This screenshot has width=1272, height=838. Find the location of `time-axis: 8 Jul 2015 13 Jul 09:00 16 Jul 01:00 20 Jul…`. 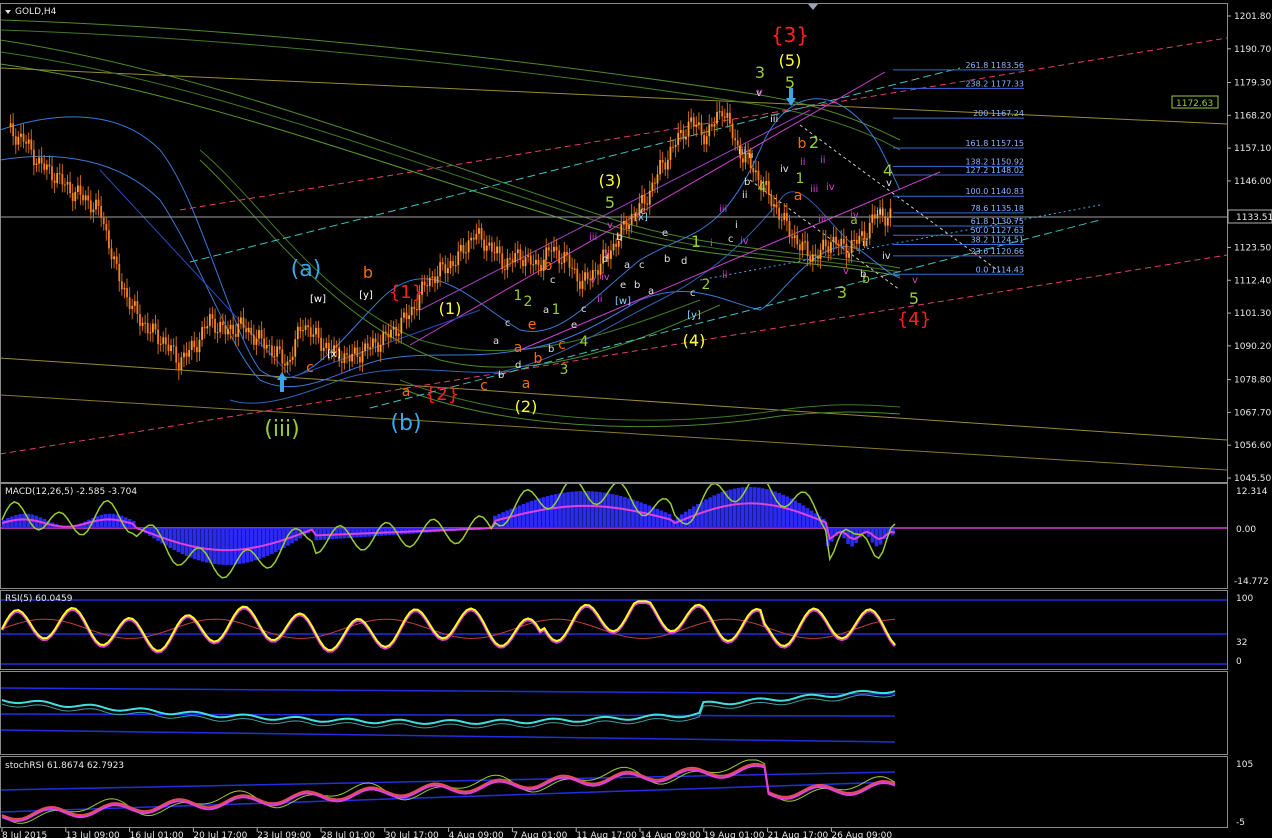

time-axis: 8 Jul 2015 13 Jul 09:00 16 Jul 01:00 20 Jul… is located at coordinates (446, 833).